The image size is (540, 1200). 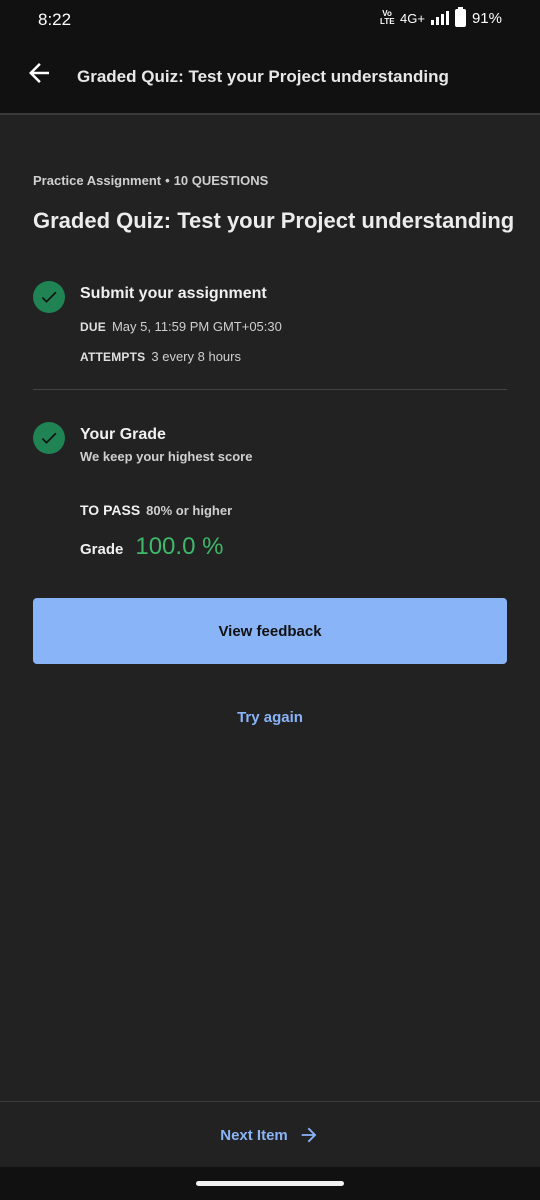 I want to click on network-type: 4G+, so click(x=412, y=18).